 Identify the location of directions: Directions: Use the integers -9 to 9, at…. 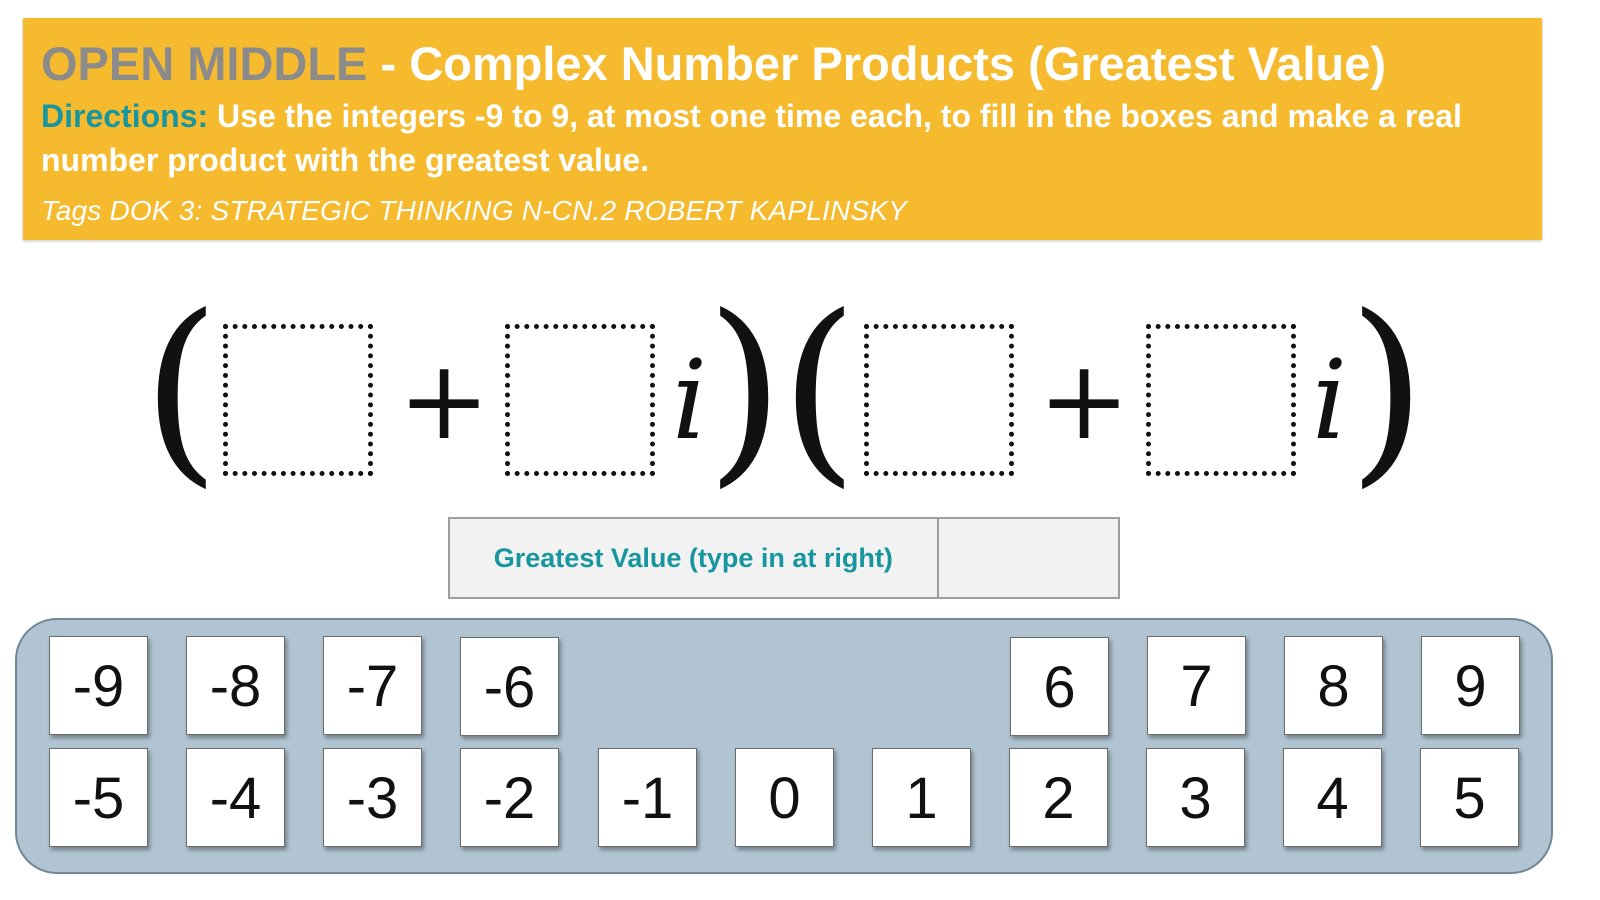
(782, 138).